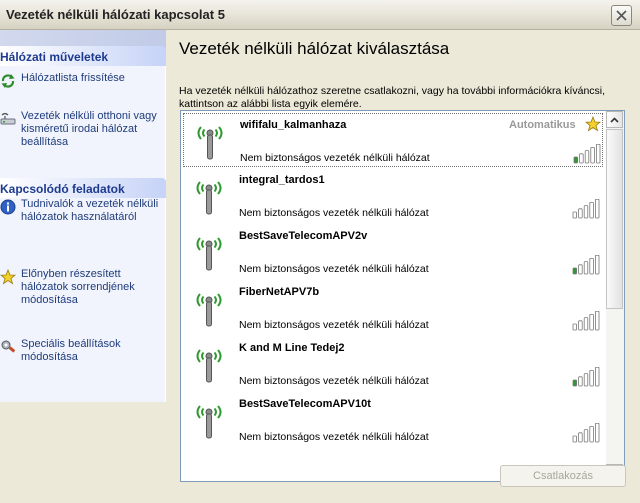  What do you see at coordinates (282, 180) in the screenshot?
I see `network-name: integral_tardos1` at bounding box center [282, 180].